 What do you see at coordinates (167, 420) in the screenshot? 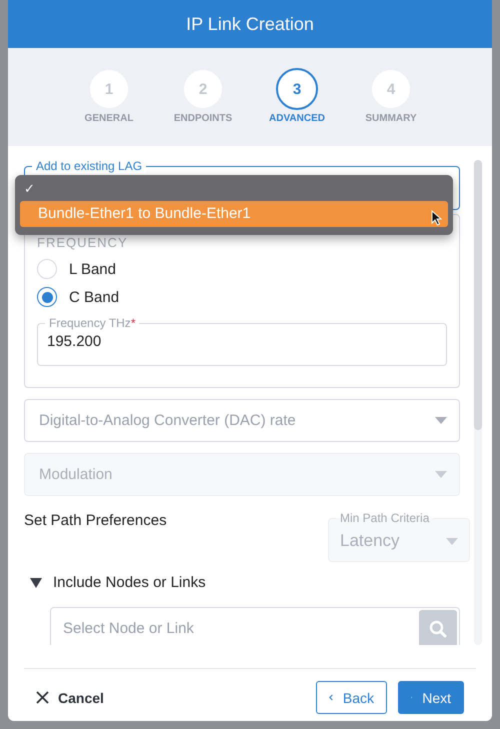
I see `select-placeholder: Digital-to-Analog Converter (DAC) rate` at bounding box center [167, 420].